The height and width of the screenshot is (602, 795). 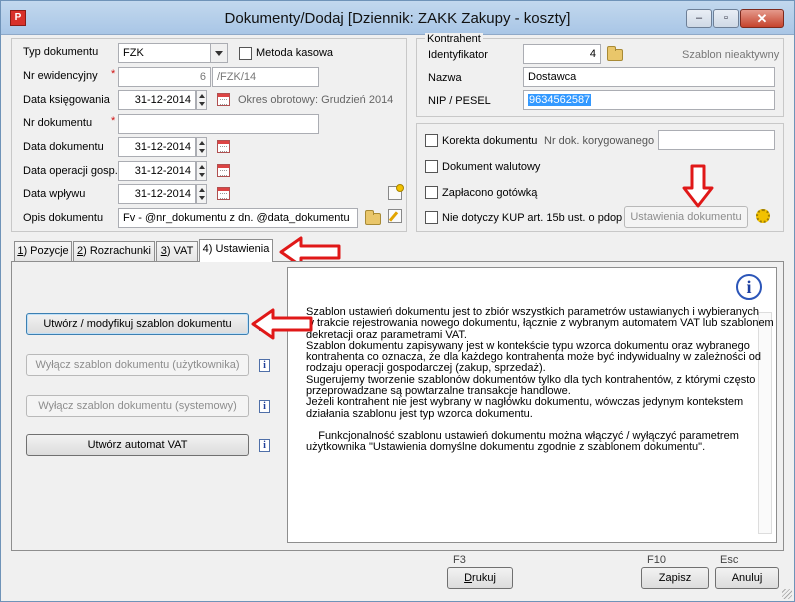 What do you see at coordinates (716, 140) in the screenshot?
I see `nr-korygowanego-input` at bounding box center [716, 140].